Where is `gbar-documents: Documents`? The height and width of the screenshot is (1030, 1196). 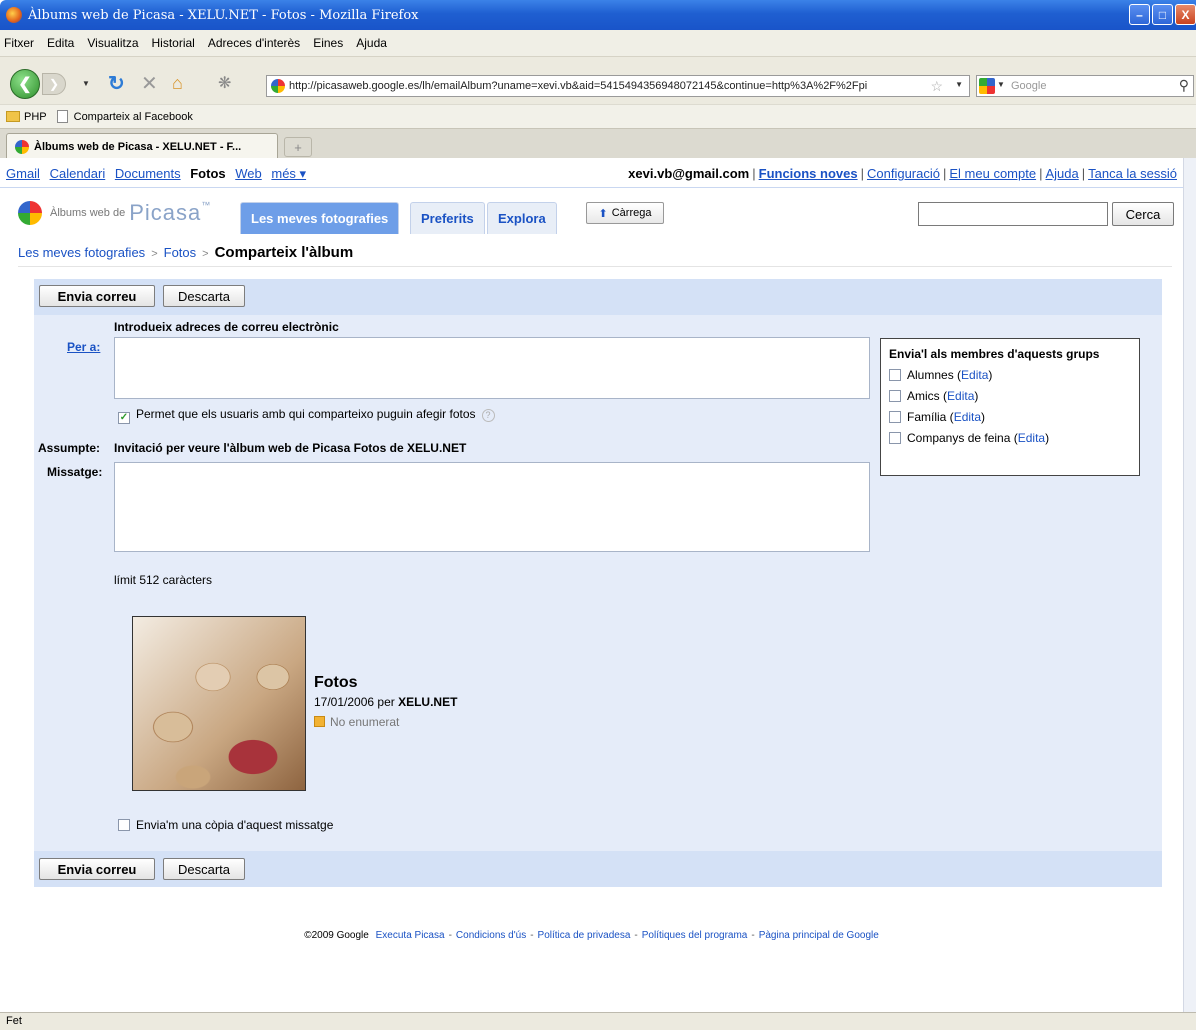 gbar-documents: Documents is located at coordinates (148, 173).